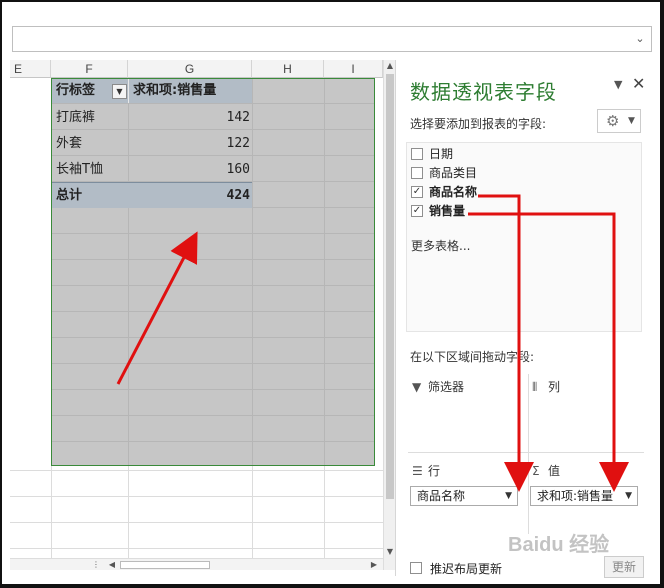 This screenshot has width=664, height=588. Describe the element at coordinates (417, 471) in the screenshot. I see `rows-icon: ☰` at that location.